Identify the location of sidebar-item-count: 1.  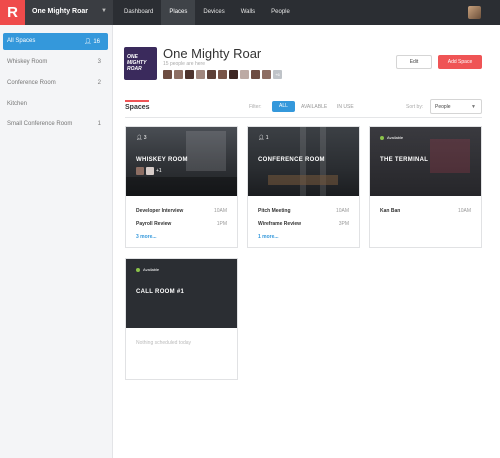
(99, 124).